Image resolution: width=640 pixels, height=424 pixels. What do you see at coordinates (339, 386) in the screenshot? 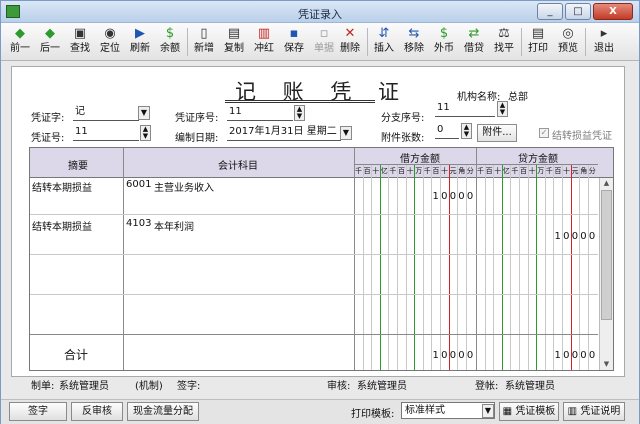
I see `audit-label: 审核:` at bounding box center [339, 386].